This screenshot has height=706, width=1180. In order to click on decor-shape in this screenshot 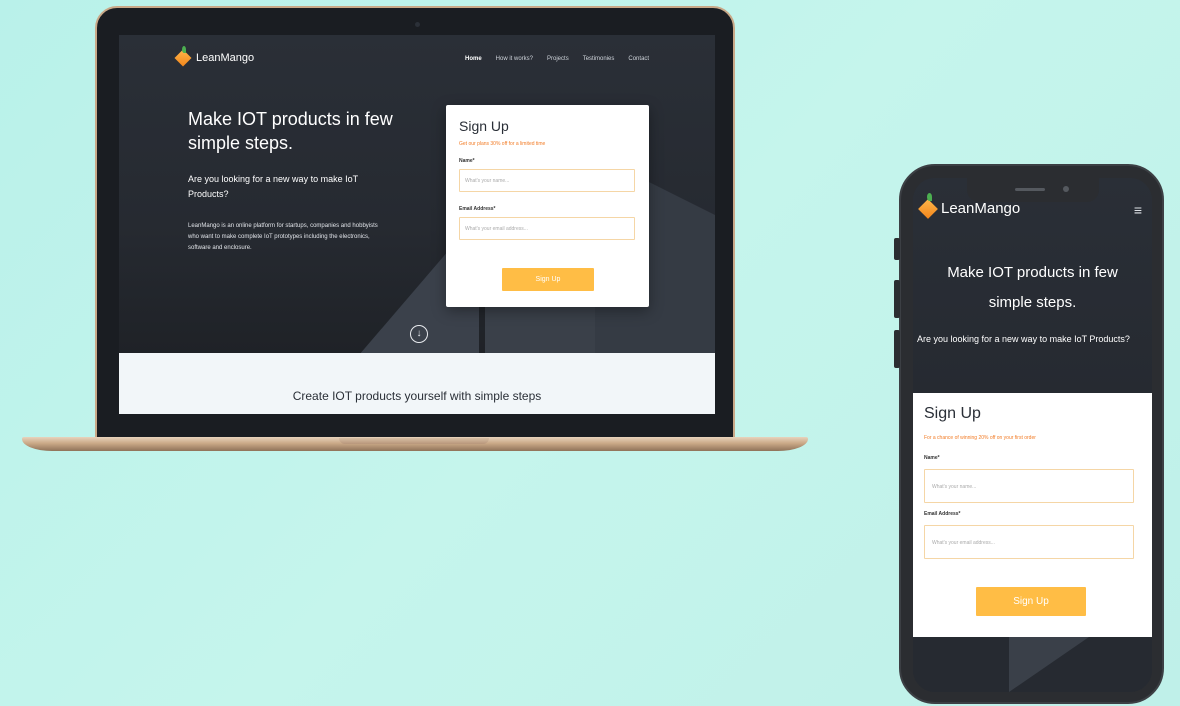, I will do `click(1049, 664)`.